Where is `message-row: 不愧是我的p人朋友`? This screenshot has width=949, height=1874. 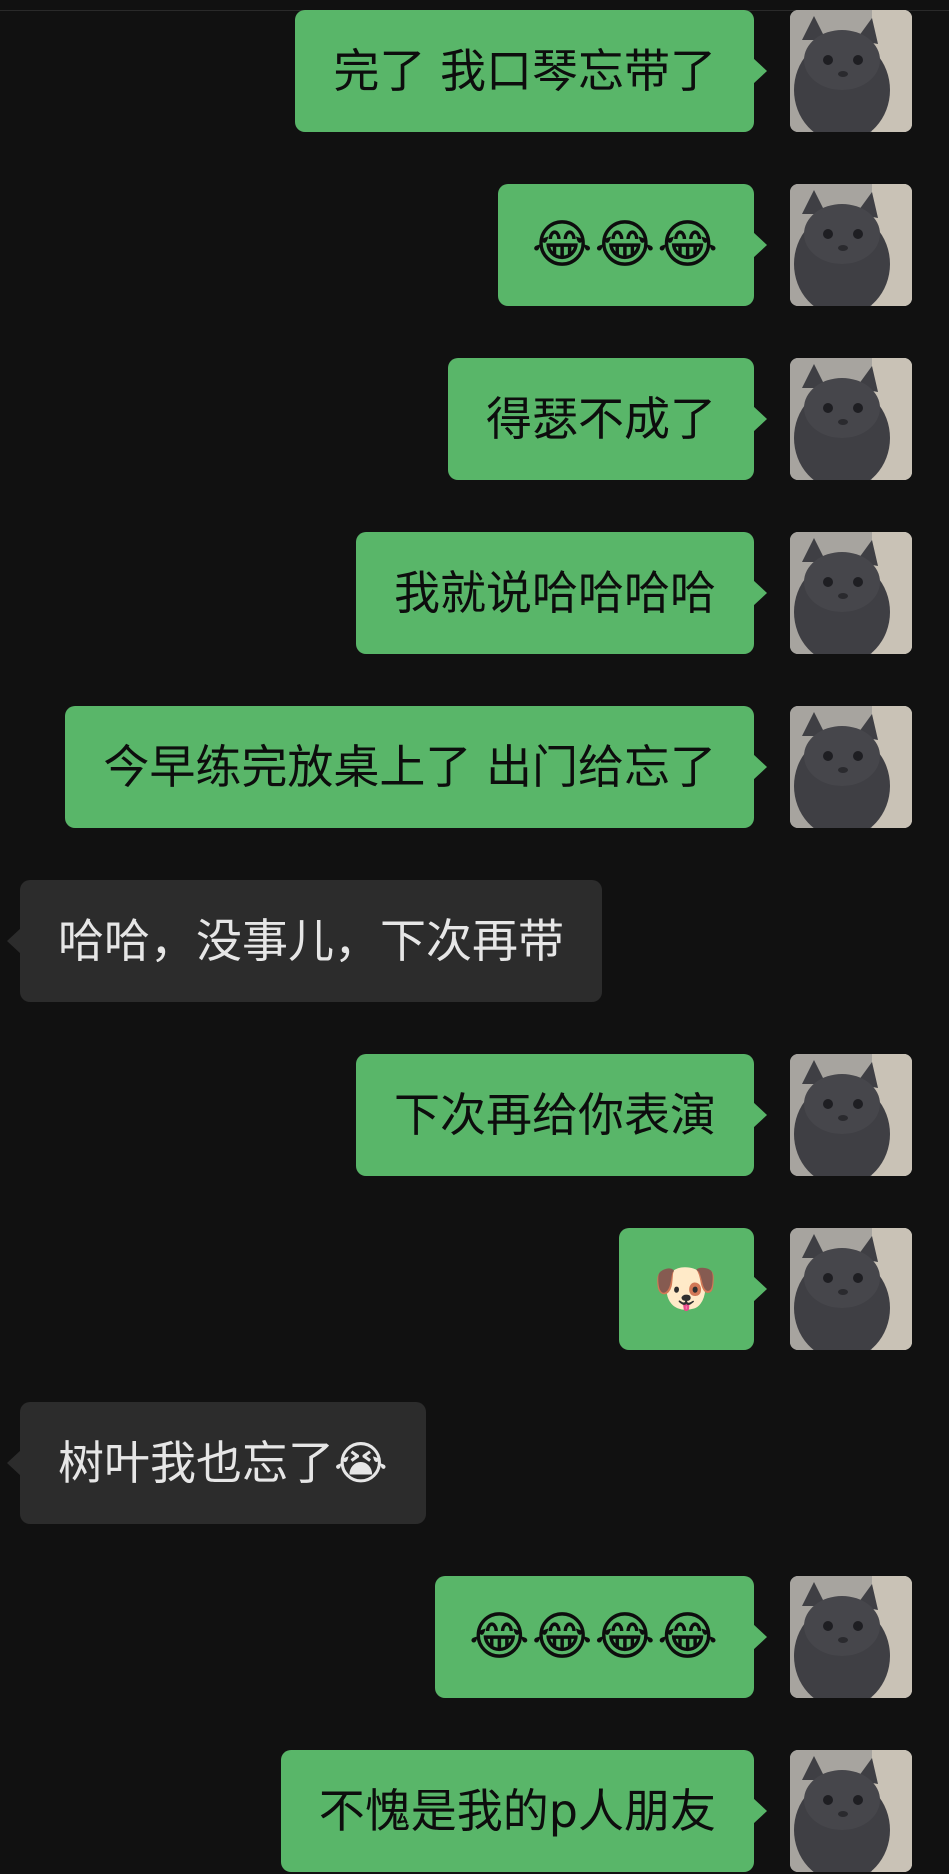
message-row: 不愧是我的p人朋友 is located at coordinates (474, 1811).